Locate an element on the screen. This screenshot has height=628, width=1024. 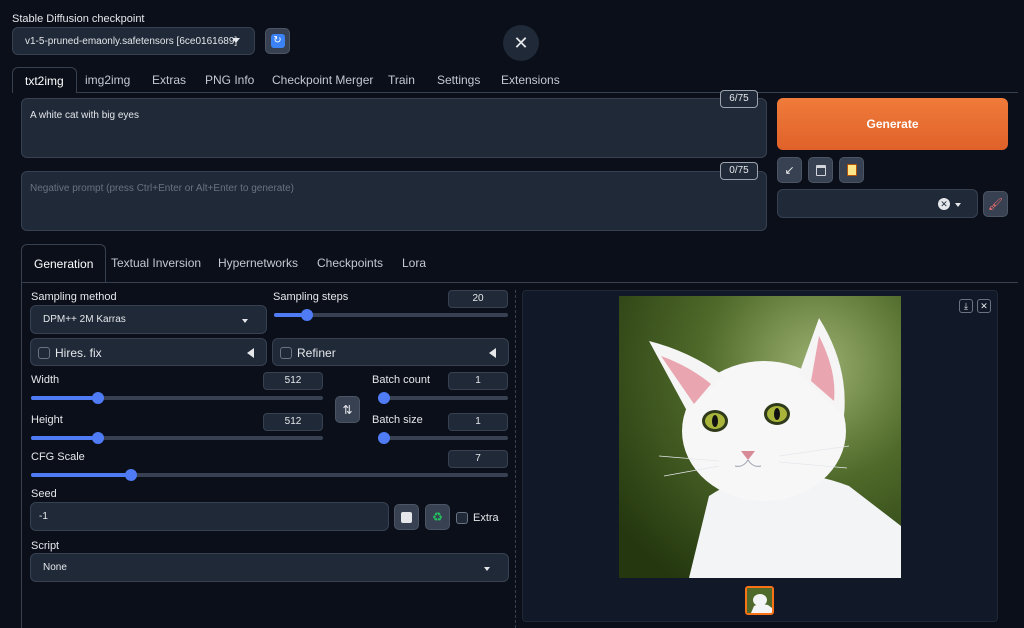
download-icon: ⤓ is located at coordinates (966, 305).